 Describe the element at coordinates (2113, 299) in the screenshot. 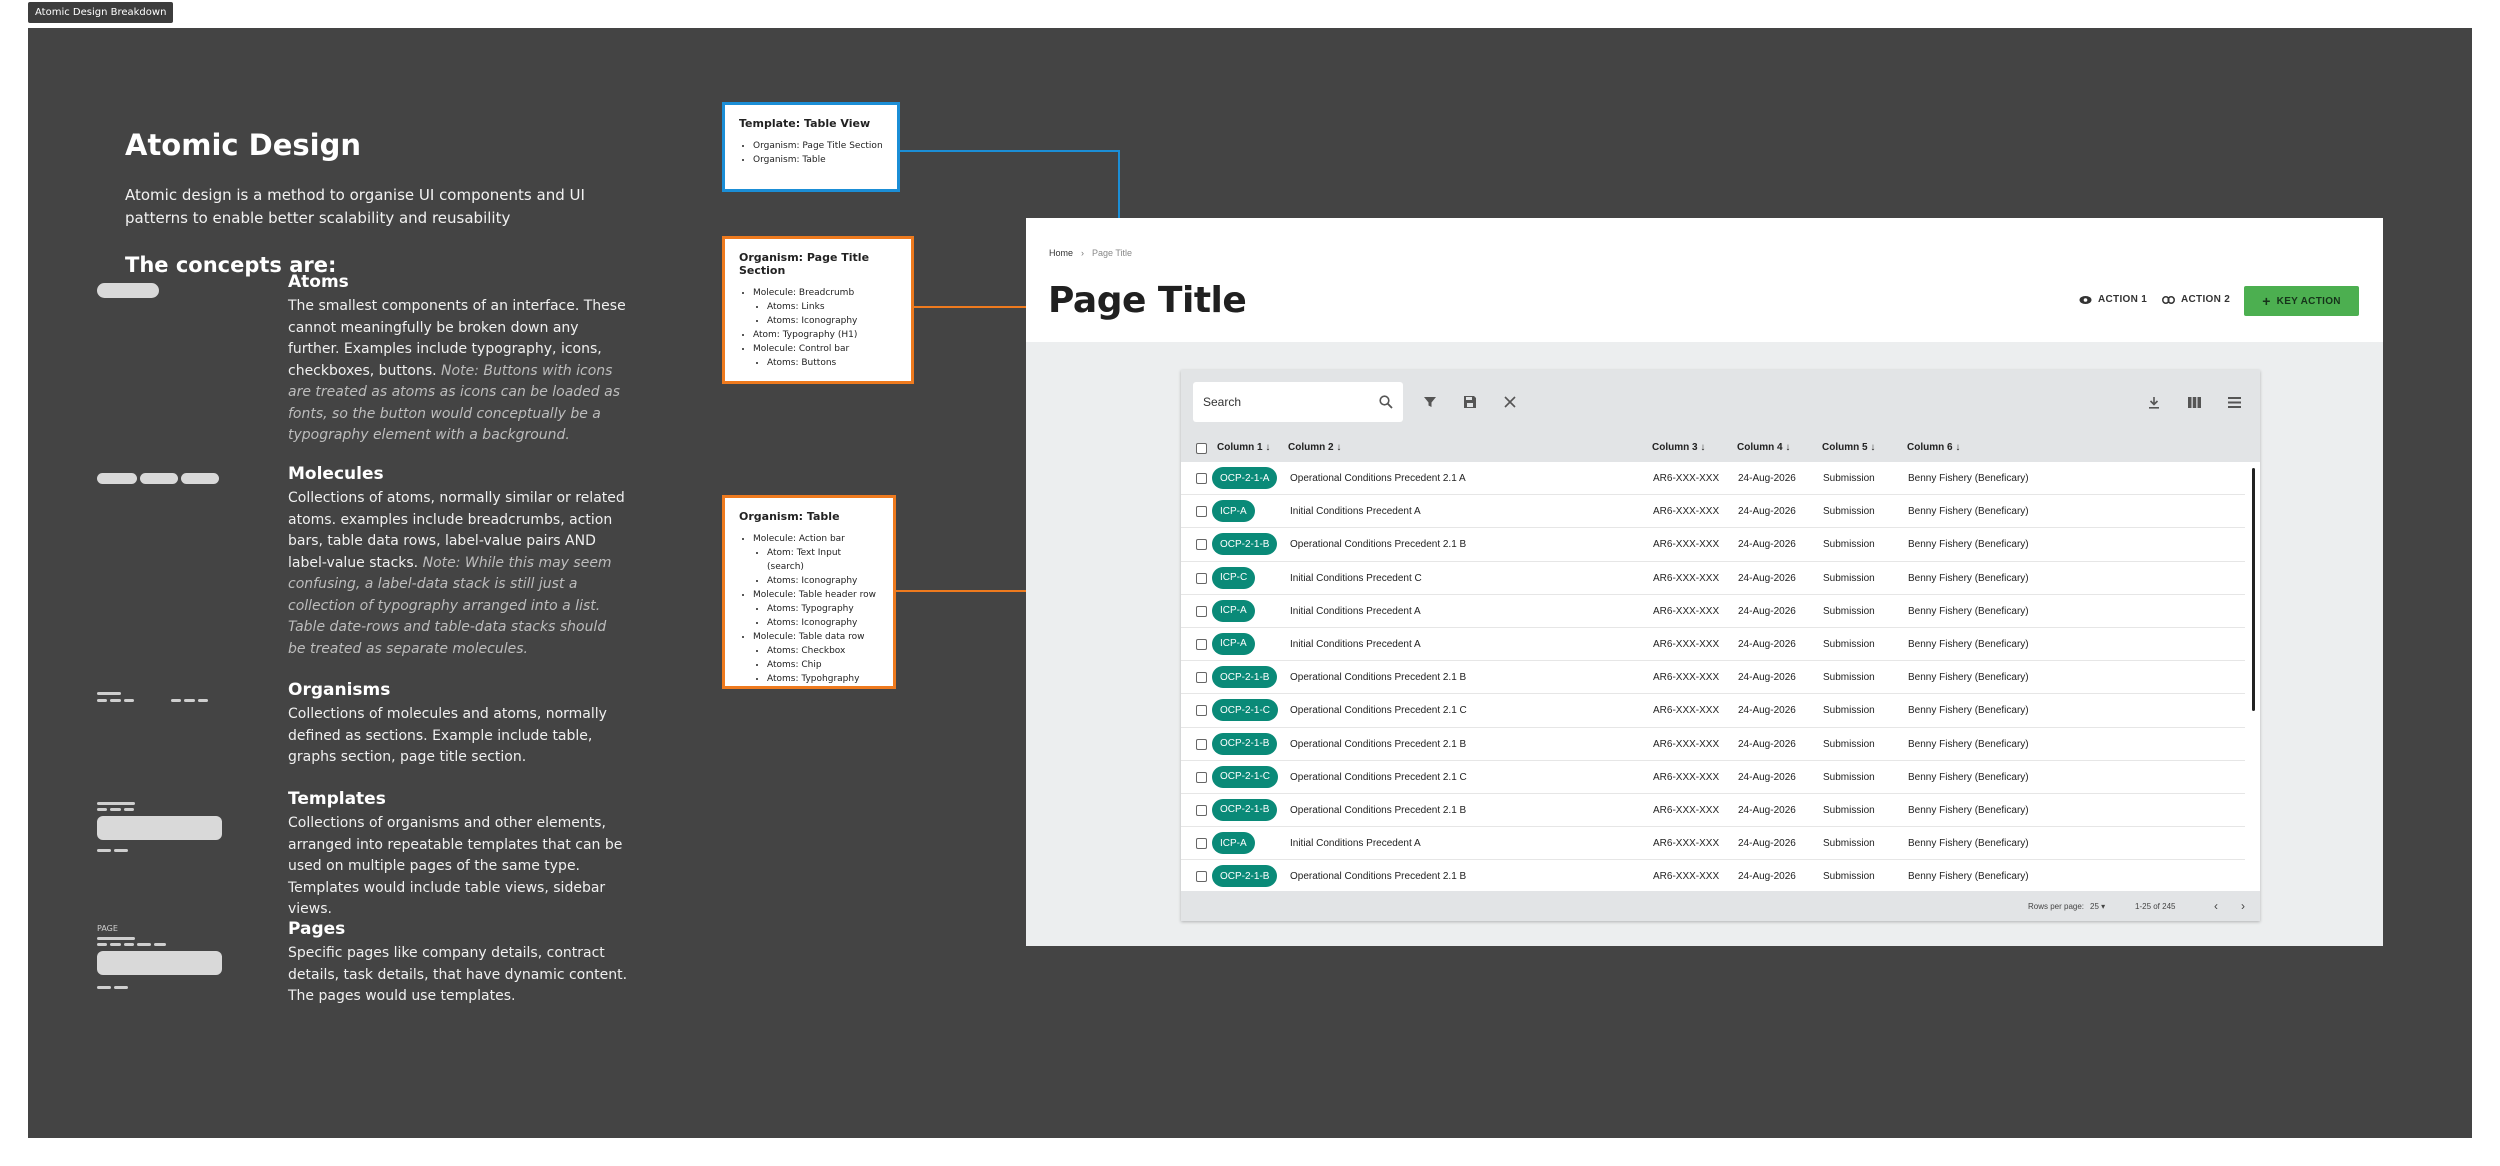

I see `action1-button: ACTION 1` at that location.